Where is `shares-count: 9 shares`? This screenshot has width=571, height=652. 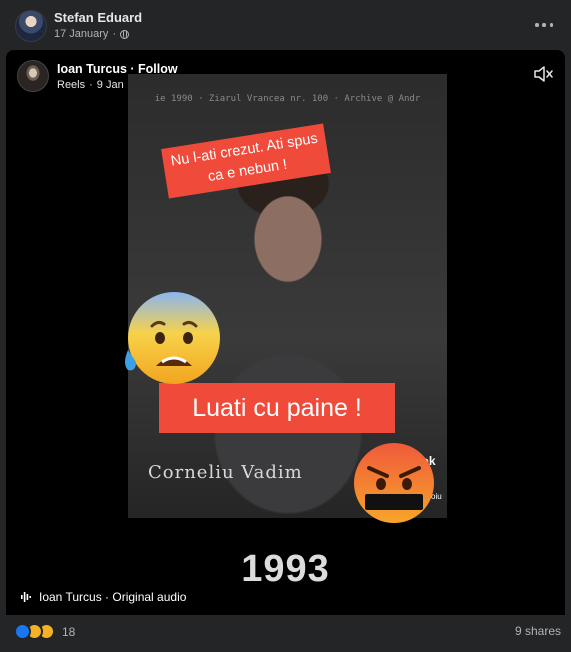
shares-count: 9 shares is located at coordinates (538, 631).